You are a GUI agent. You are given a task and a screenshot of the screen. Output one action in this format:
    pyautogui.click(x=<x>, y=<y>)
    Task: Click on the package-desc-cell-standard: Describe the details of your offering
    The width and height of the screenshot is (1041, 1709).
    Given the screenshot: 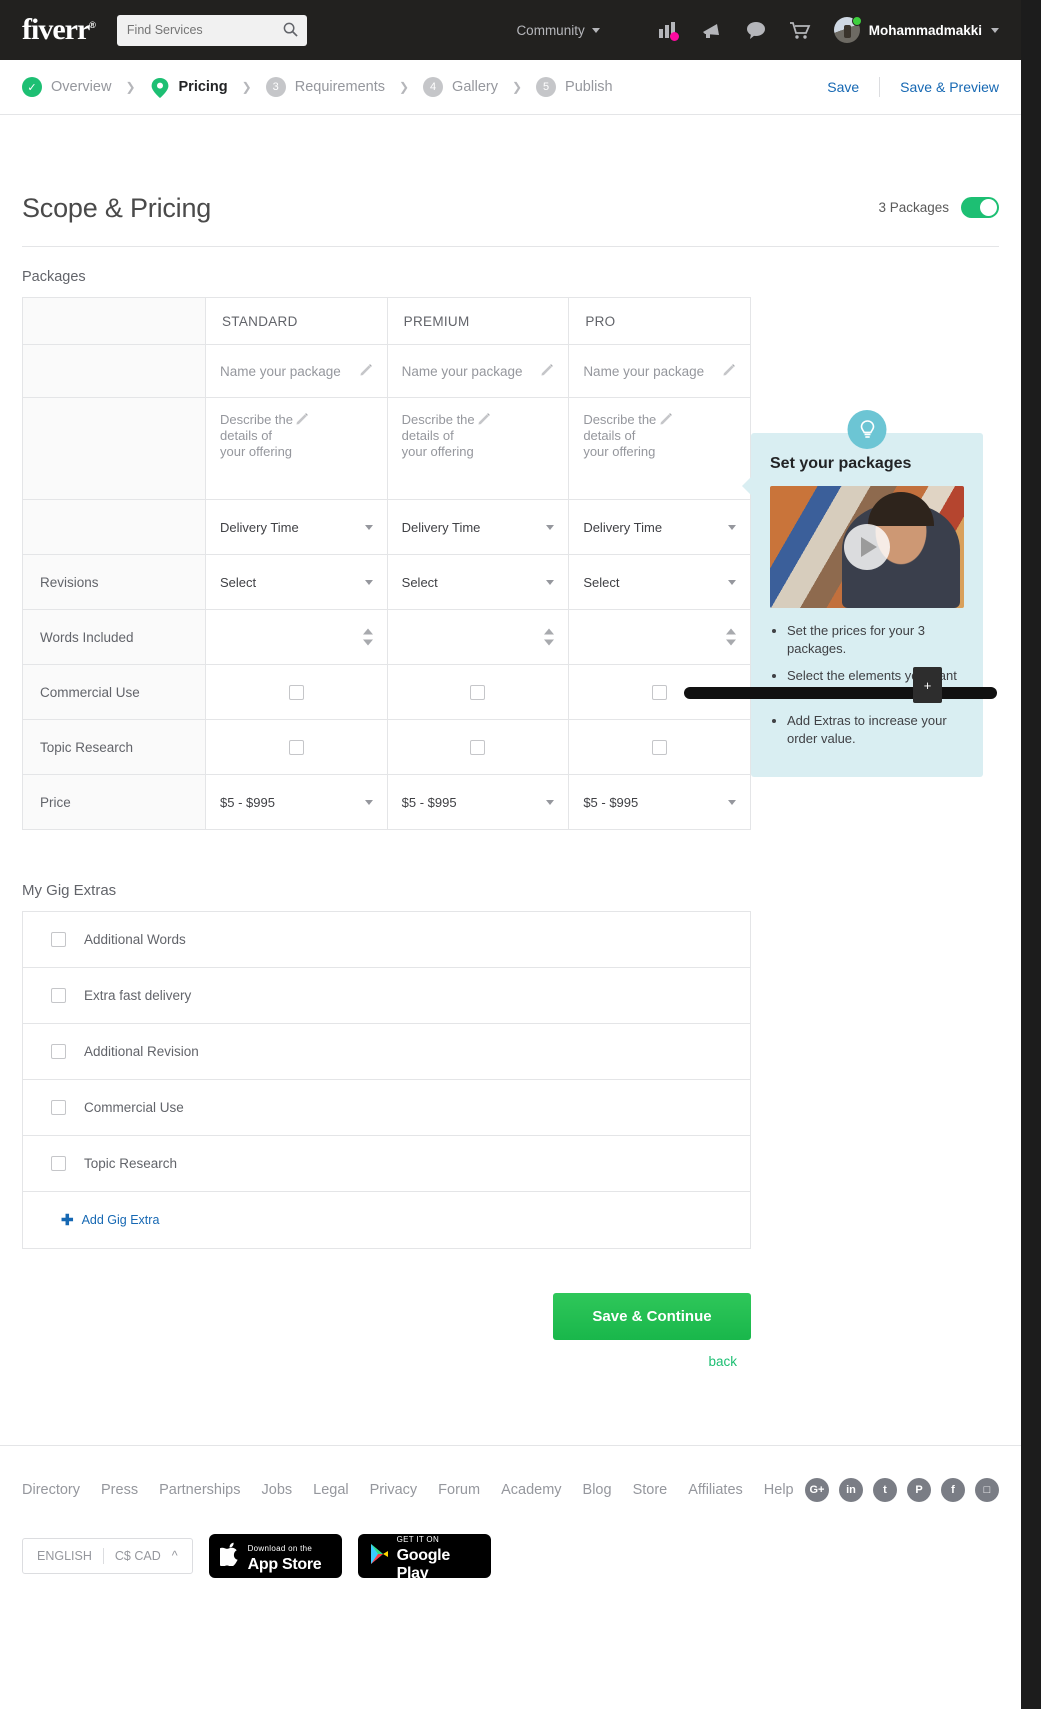 What is the action you would take?
    pyautogui.click(x=296, y=448)
    